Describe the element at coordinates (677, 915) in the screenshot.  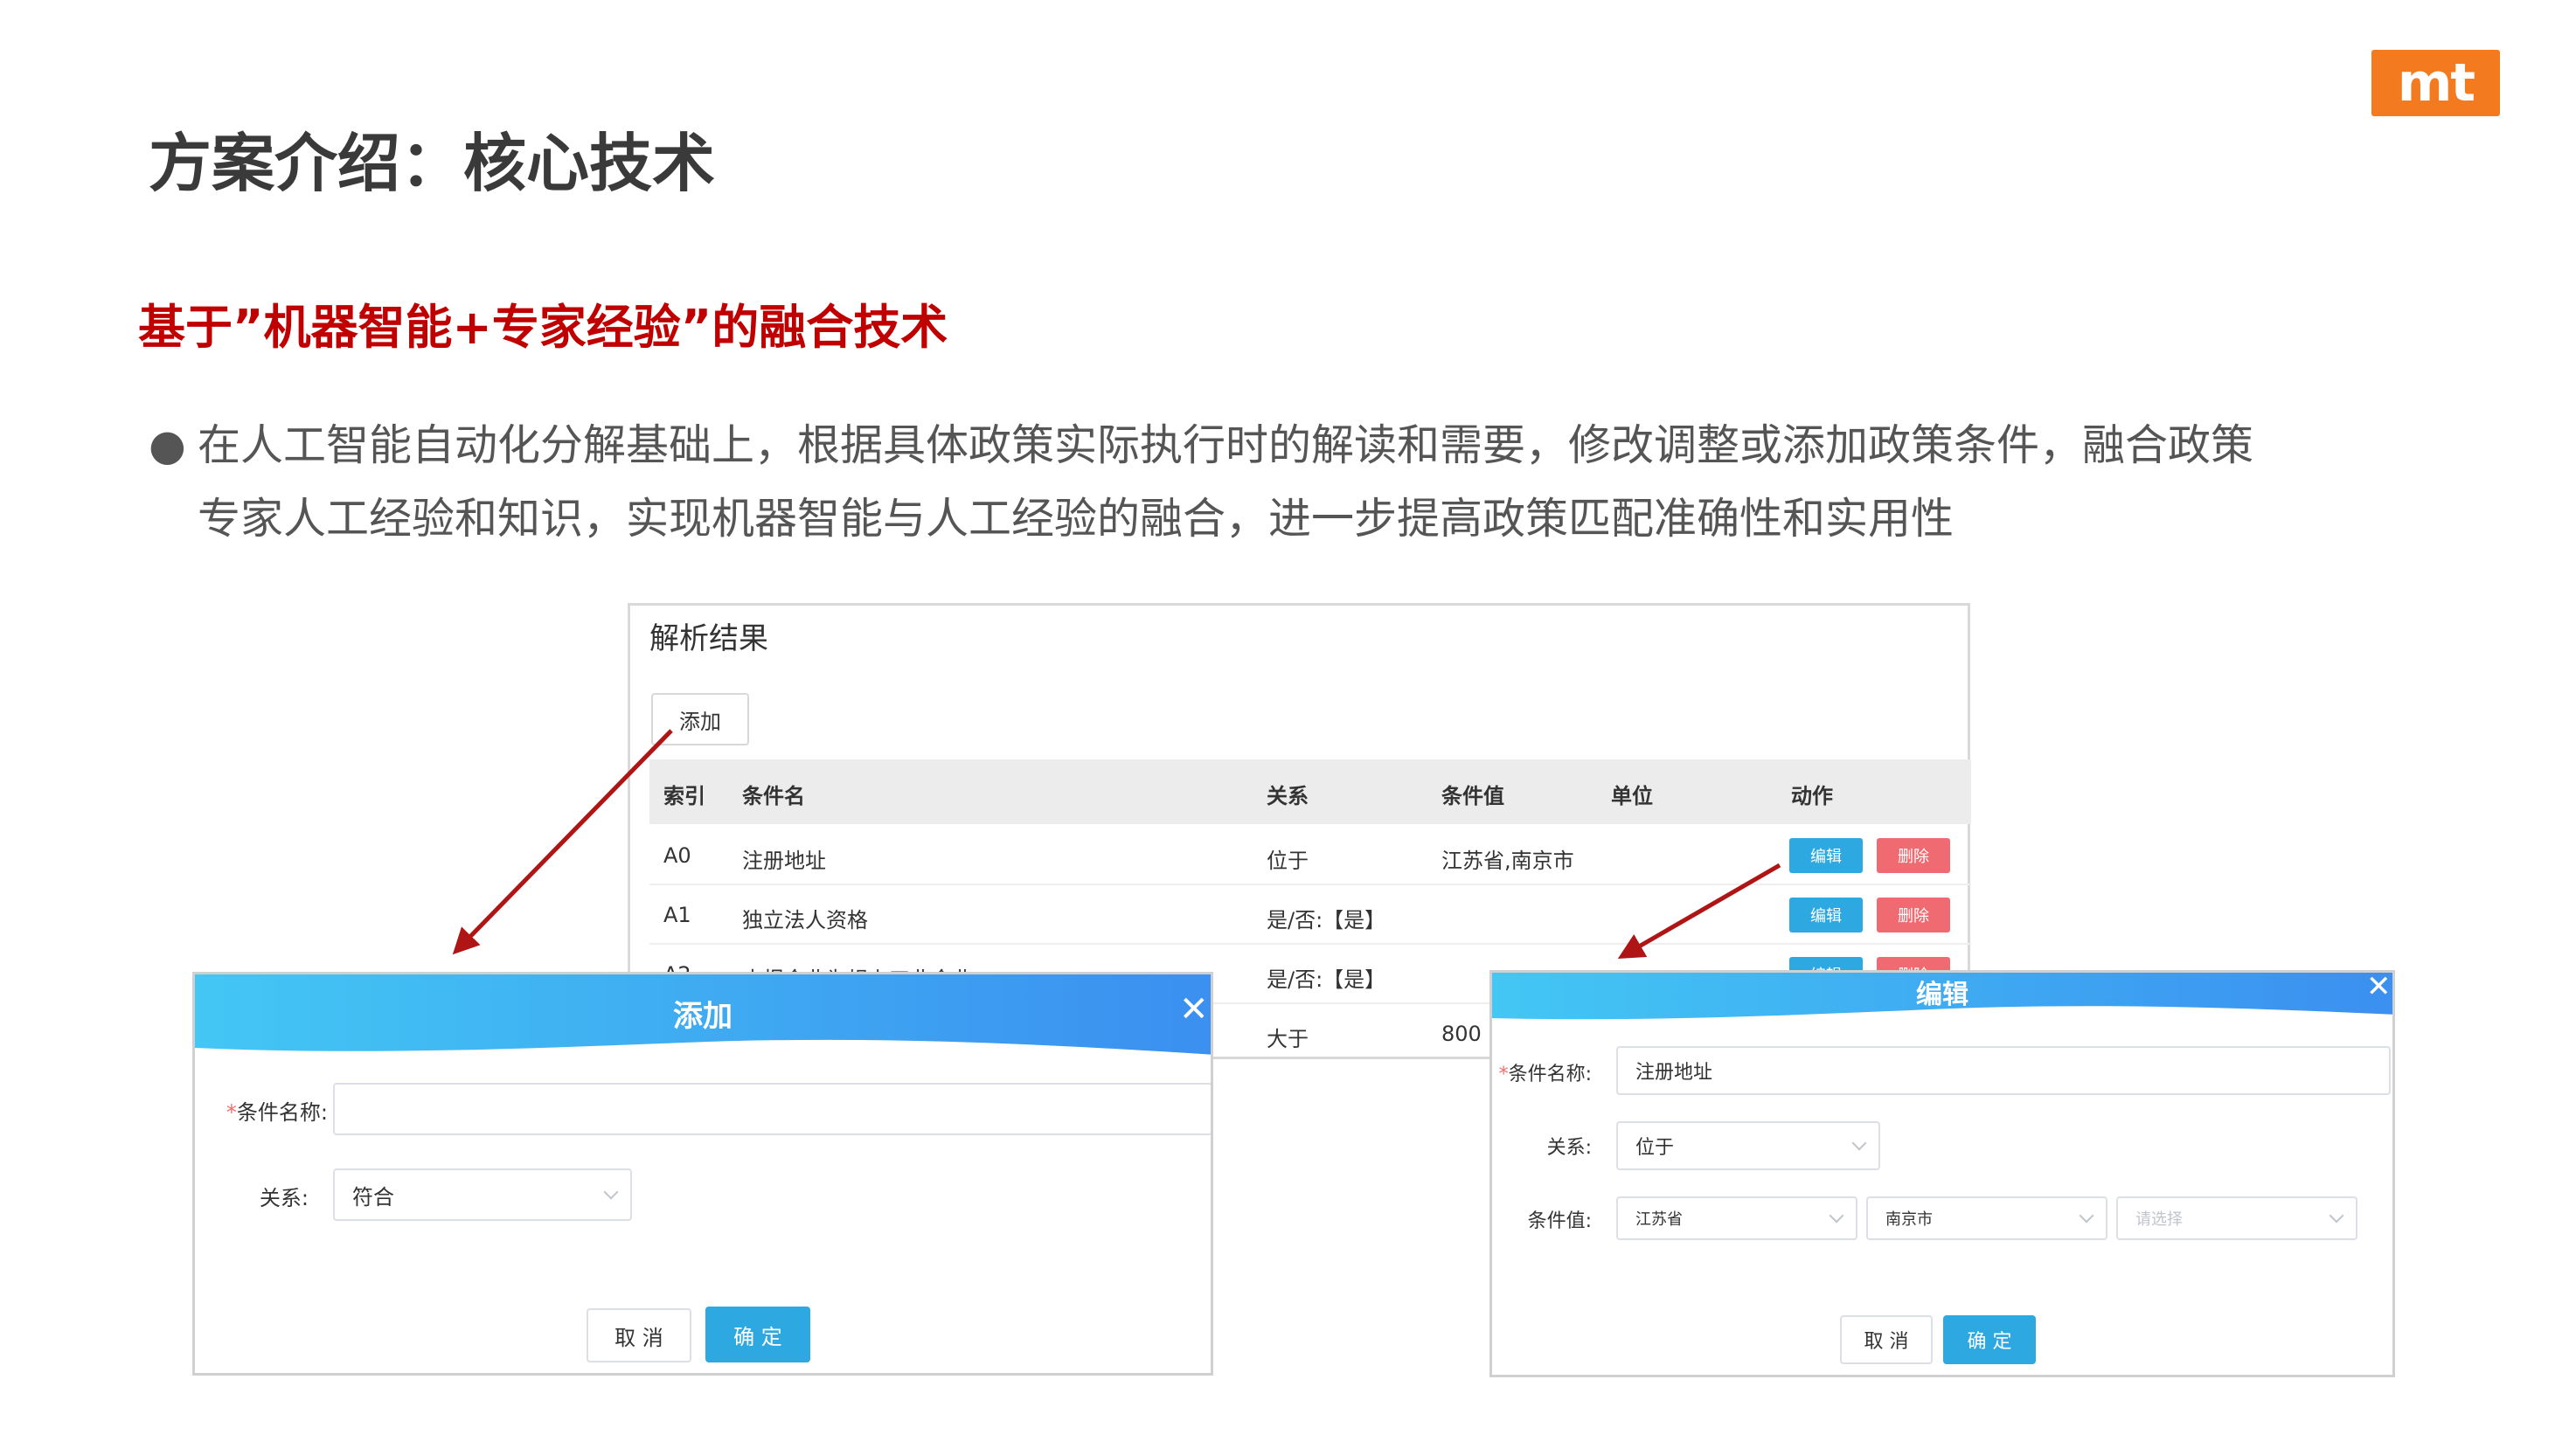
I see `cell-index: A1` at that location.